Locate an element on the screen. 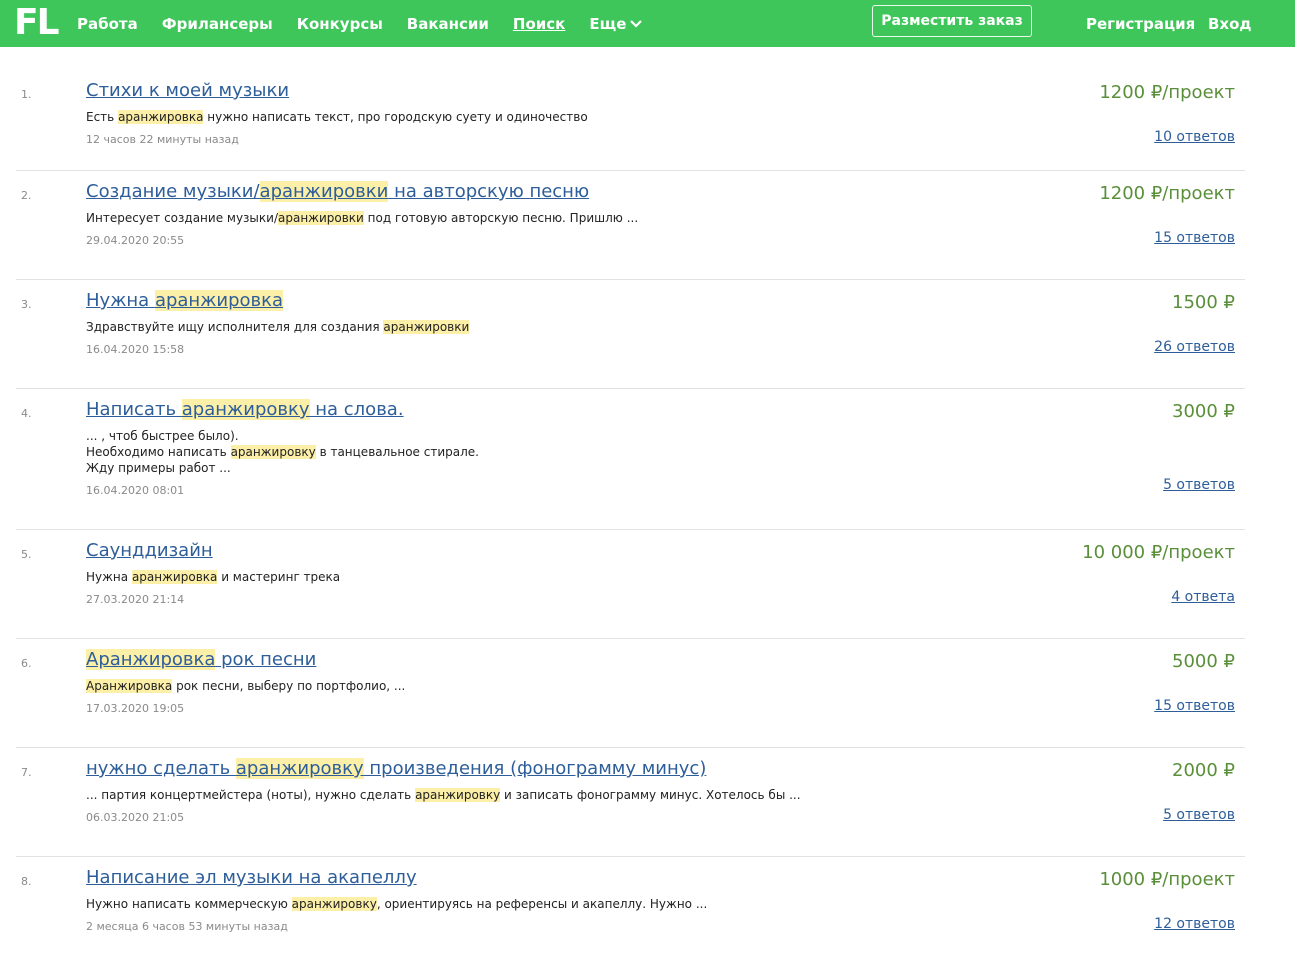 The width and height of the screenshot is (1295, 959). title-text: Создание музыки/ is located at coordinates (173, 191).